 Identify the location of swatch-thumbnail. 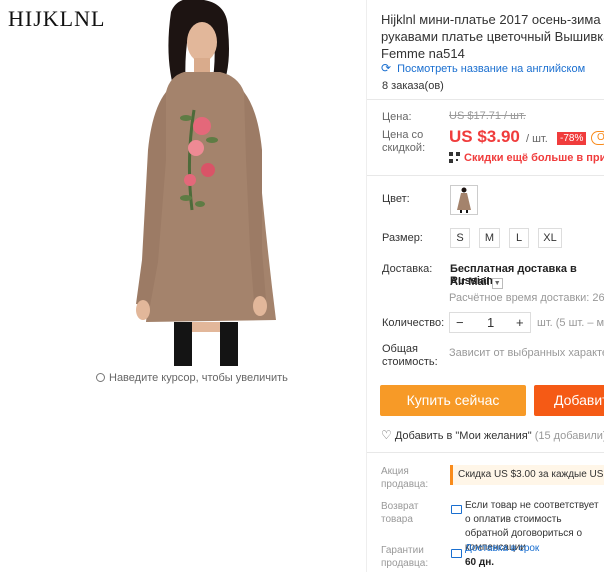
(464, 200).